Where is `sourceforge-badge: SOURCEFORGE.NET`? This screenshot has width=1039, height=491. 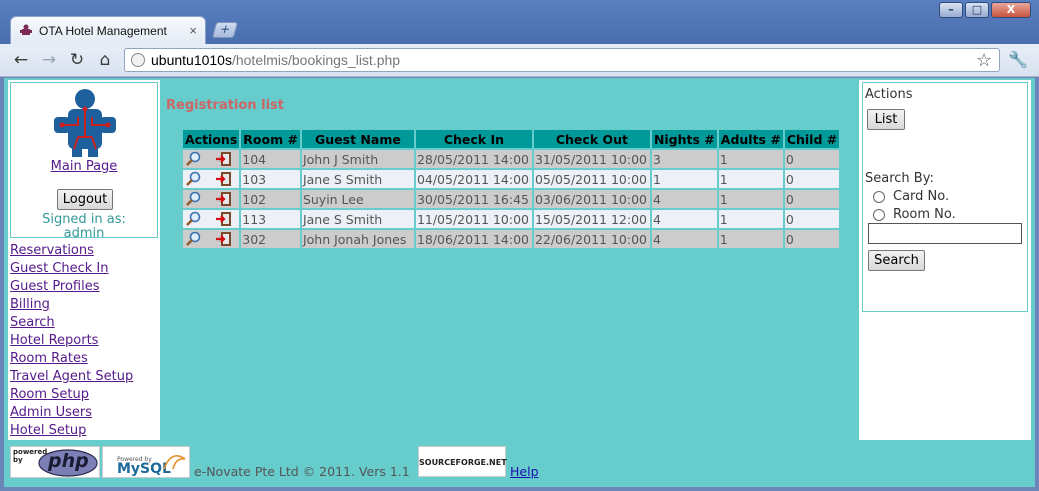
sourceforge-badge: SOURCEFORGE.NET is located at coordinates (462, 461).